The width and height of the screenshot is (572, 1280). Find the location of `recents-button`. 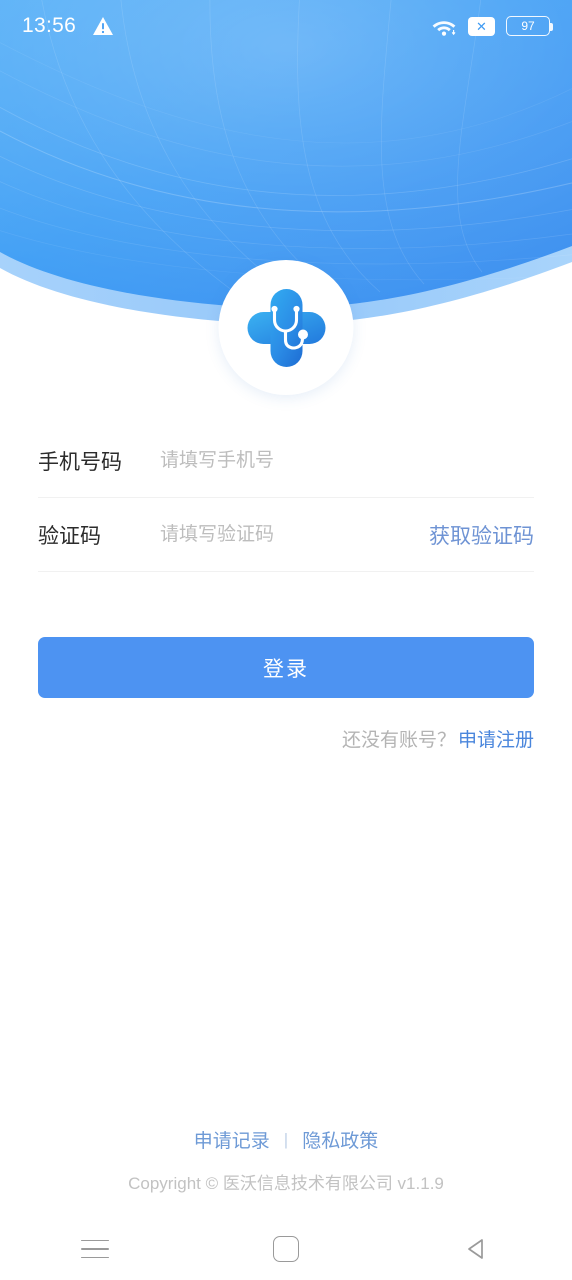

recents-button is located at coordinates (95, 1249).